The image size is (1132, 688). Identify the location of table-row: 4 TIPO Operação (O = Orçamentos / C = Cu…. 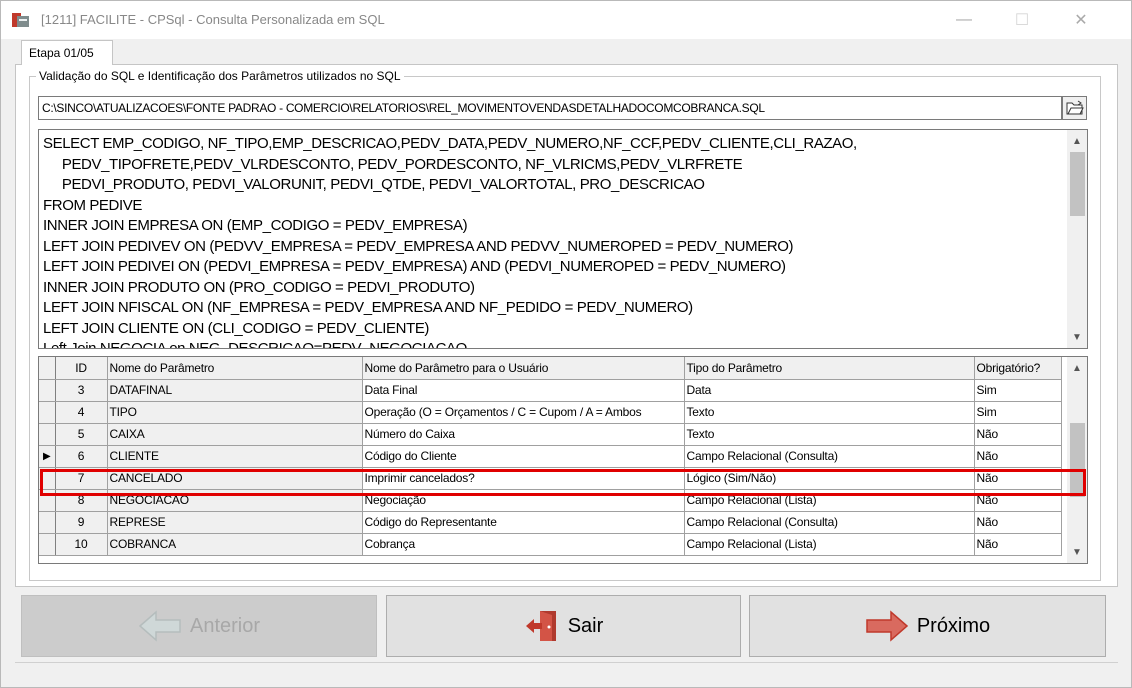
(550, 412).